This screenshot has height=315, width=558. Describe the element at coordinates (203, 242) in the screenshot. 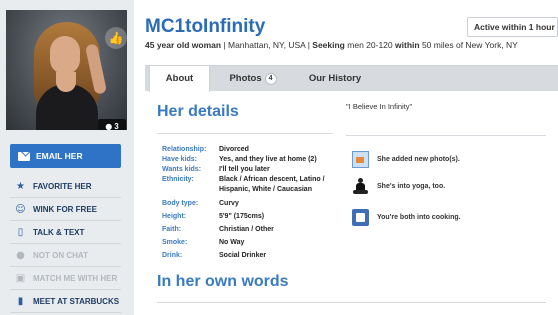

I see `detail-row: Smoke: No Way` at that location.